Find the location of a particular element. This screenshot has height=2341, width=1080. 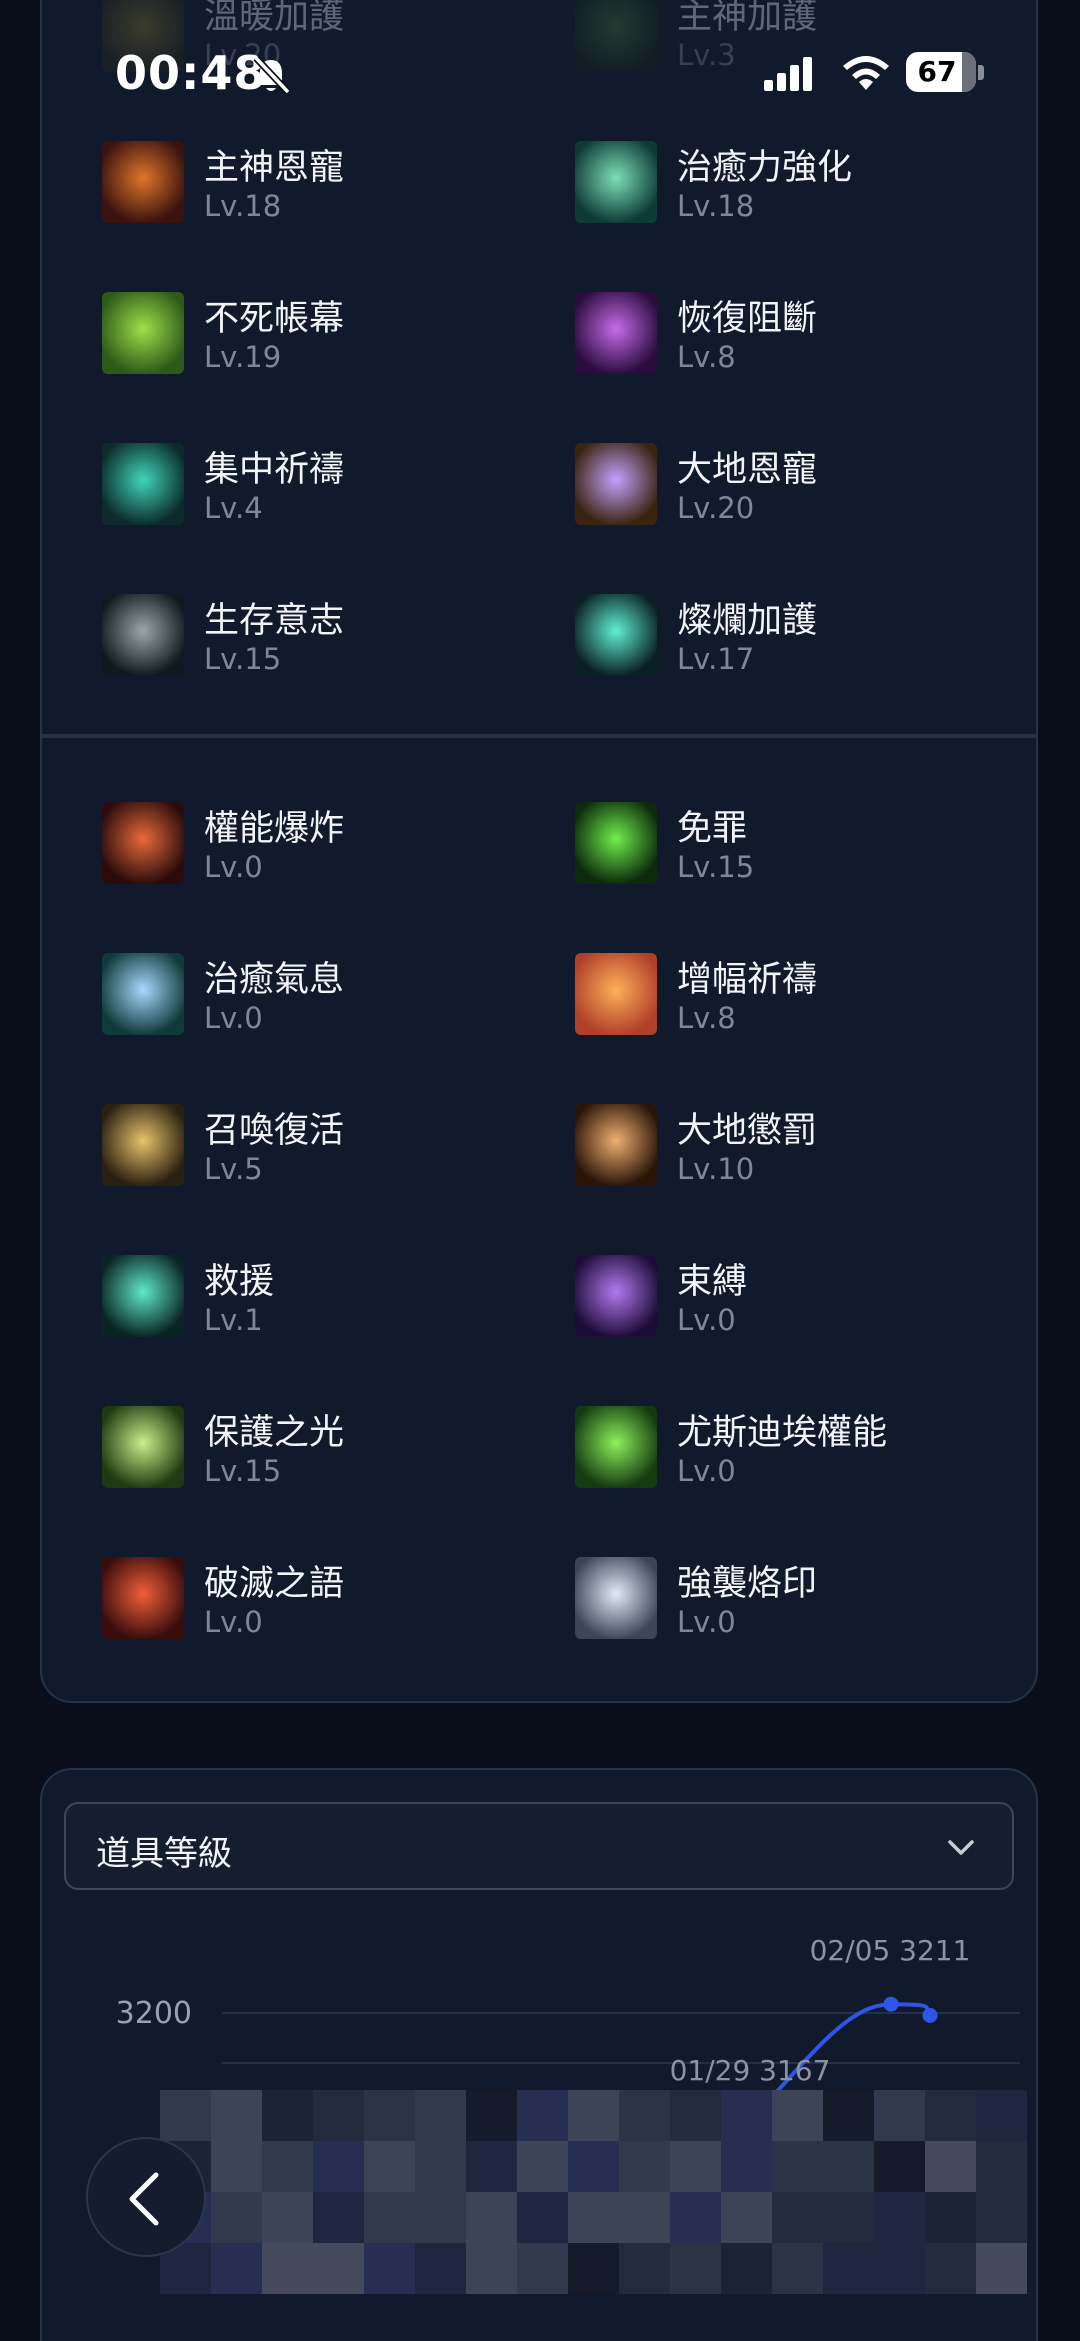

skill-item: 免罪 Lv.15 is located at coordinates (795, 845).